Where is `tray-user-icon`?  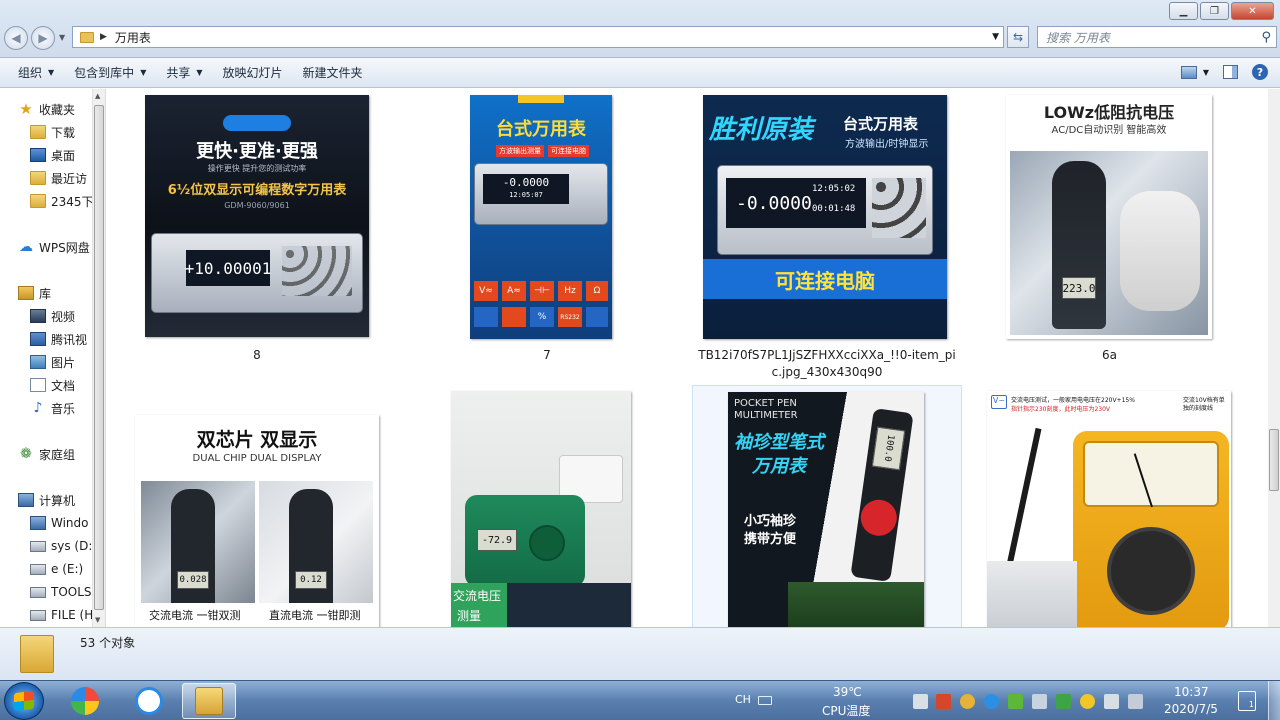 tray-user-icon is located at coordinates (967, 701).